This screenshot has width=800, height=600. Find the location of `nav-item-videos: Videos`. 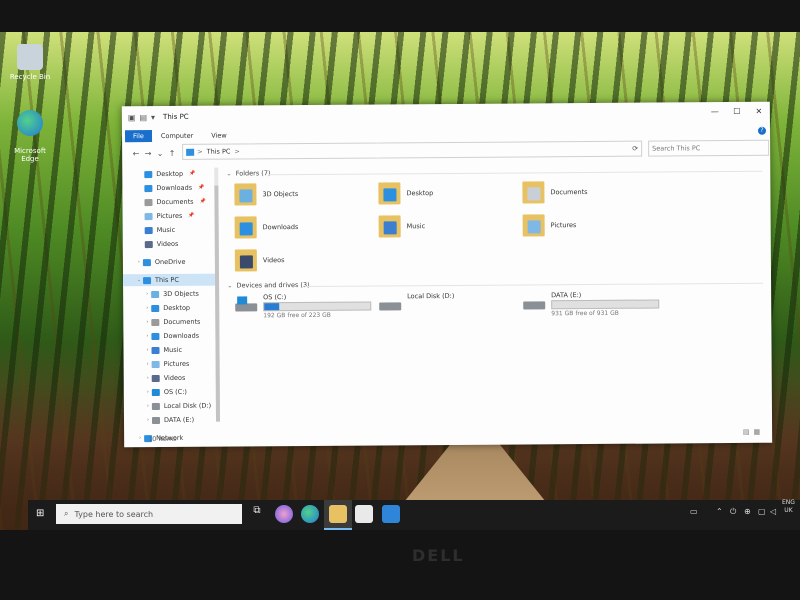

nav-item-videos: Videos is located at coordinates (169, 244).